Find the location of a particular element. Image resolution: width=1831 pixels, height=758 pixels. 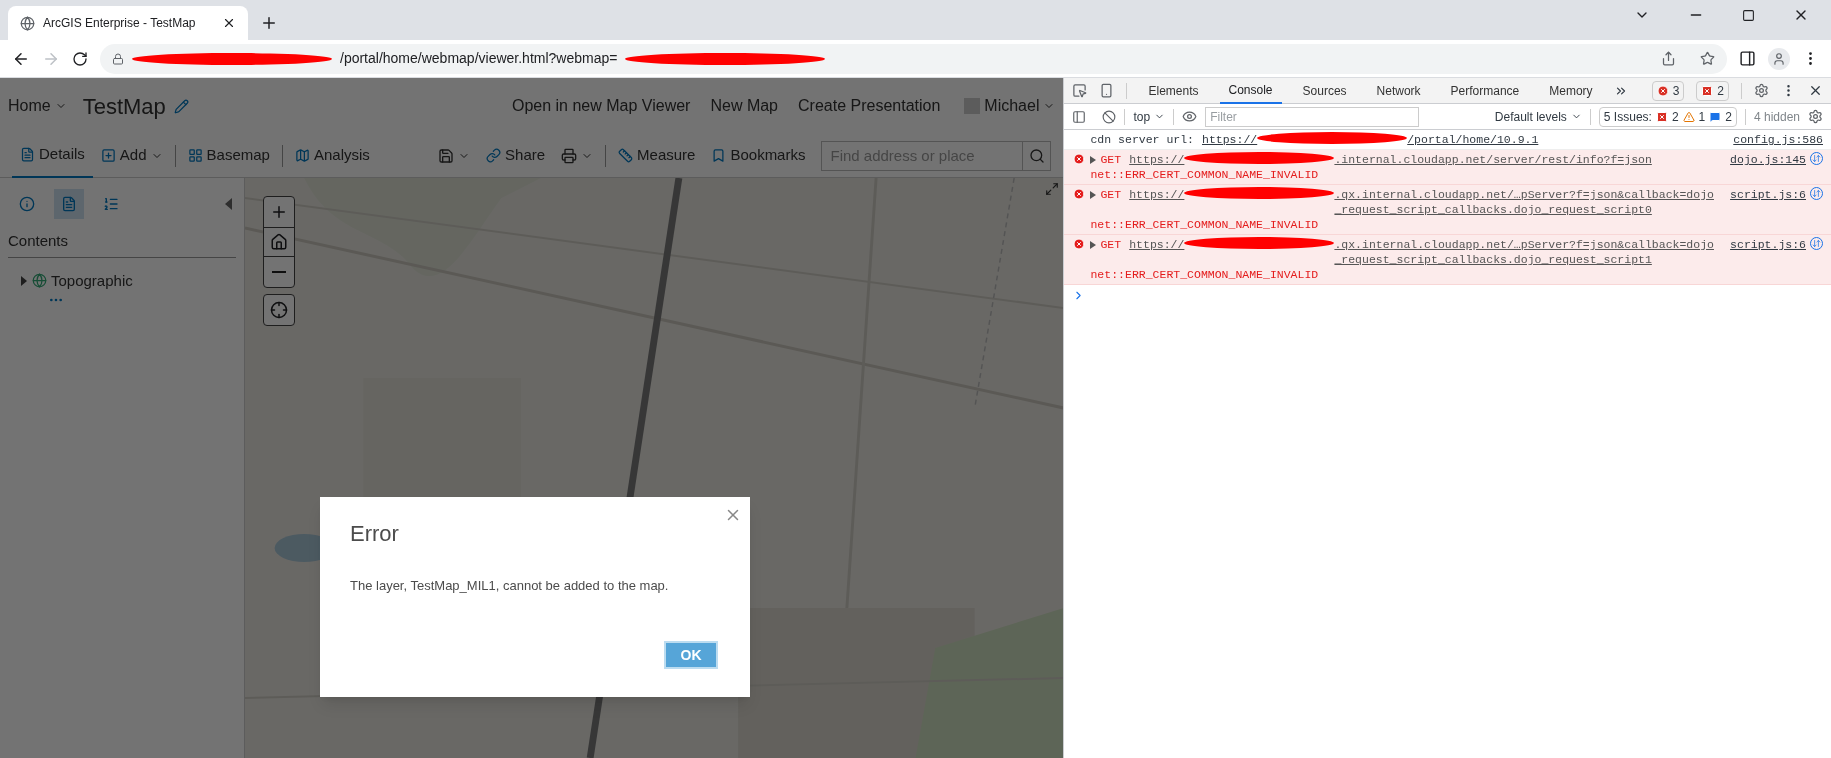

side-panel-icon is located at coordinates (1747, 58).